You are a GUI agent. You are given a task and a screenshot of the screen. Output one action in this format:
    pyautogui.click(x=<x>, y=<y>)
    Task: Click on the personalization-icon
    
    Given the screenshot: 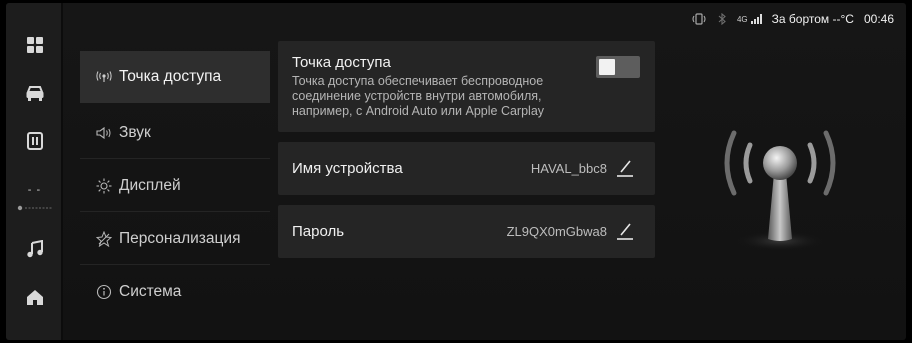 What is the action you would take?
    pyautogui.click(x=104, y=239)
    